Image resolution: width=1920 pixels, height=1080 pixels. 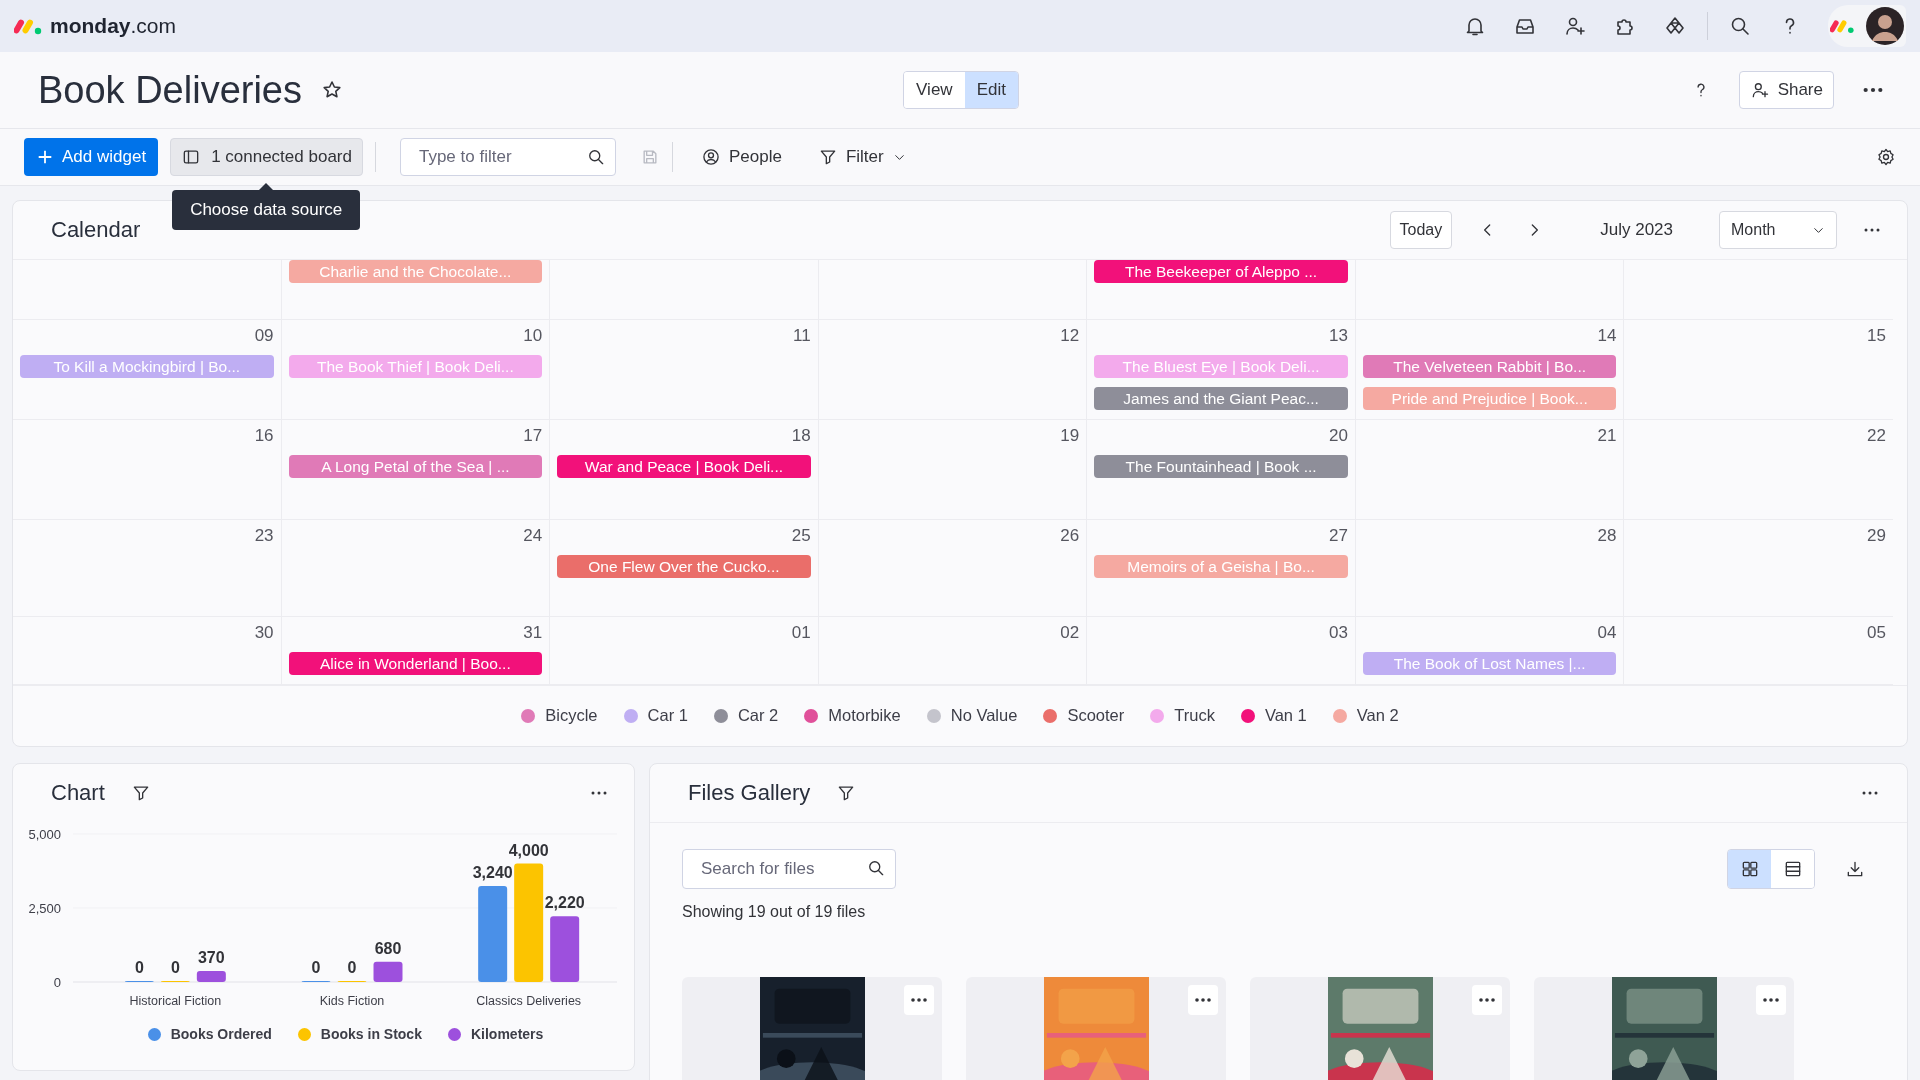 What do you see at coordinates (1285, 715) in the screenshot?
I see `legend-label: Van 1` at bounding box center [1285, 715].